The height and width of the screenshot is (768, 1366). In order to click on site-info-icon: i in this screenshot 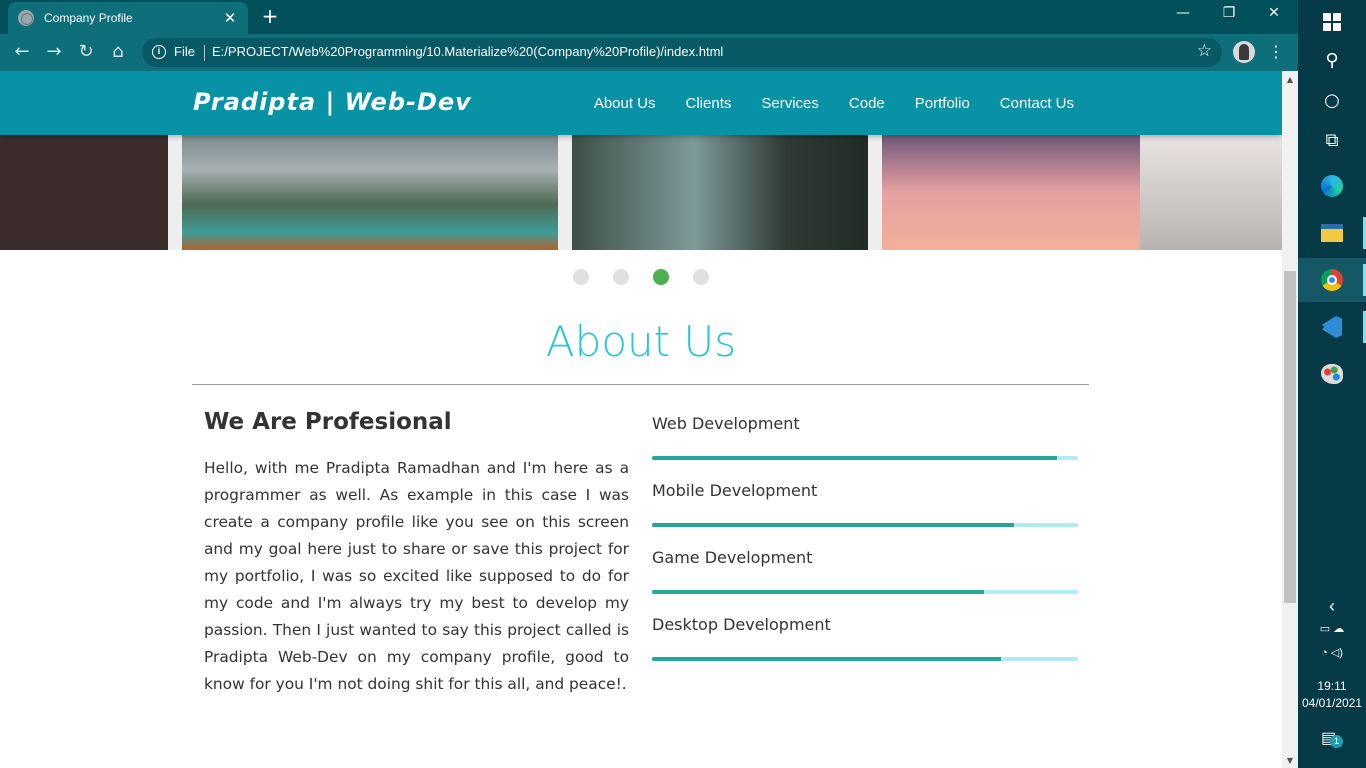, I will do `click(159, 52)`.